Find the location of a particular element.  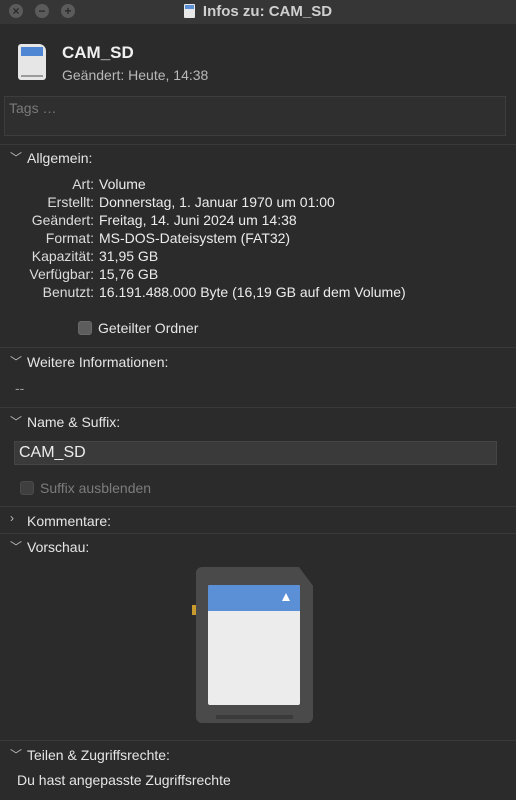

preview-image is located at coordinates (252, 645).